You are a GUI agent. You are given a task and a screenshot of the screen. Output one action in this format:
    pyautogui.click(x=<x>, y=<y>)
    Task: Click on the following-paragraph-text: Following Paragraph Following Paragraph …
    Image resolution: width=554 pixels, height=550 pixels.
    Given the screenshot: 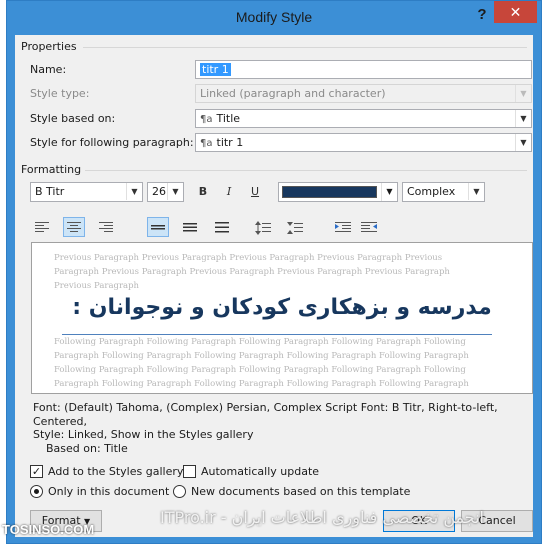 What is the action you would take?
    pyautogui.click(x=261, y=363)
    